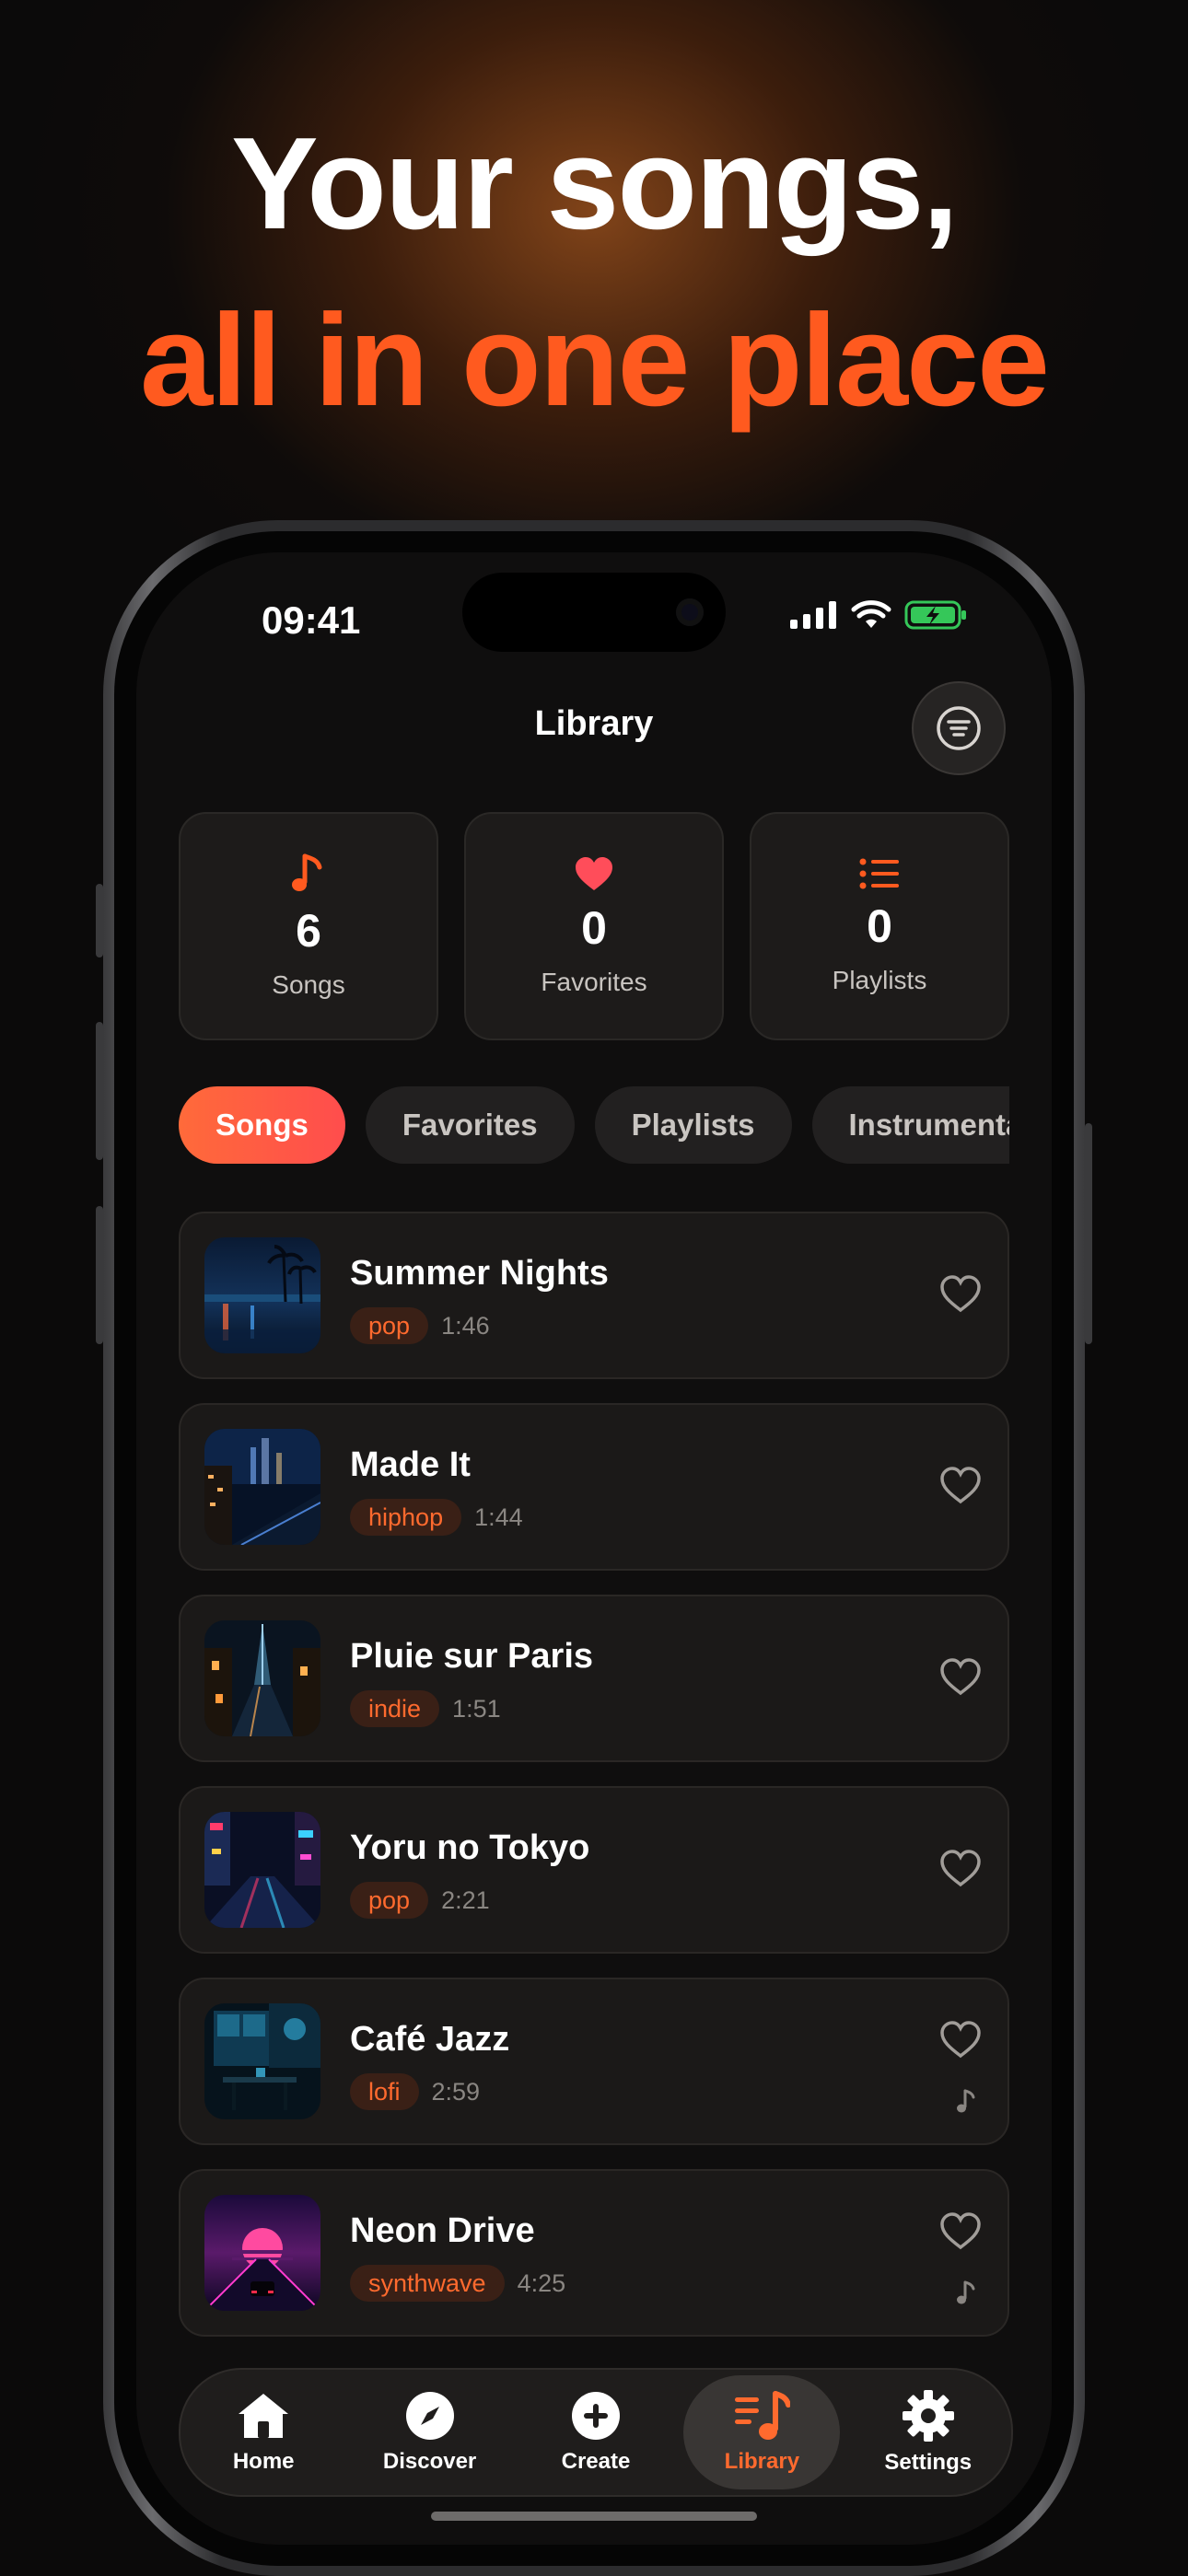 The height and width of the screenshot is (2576, 1188). I want to click on status-time: 09:41, so click(311, 620).